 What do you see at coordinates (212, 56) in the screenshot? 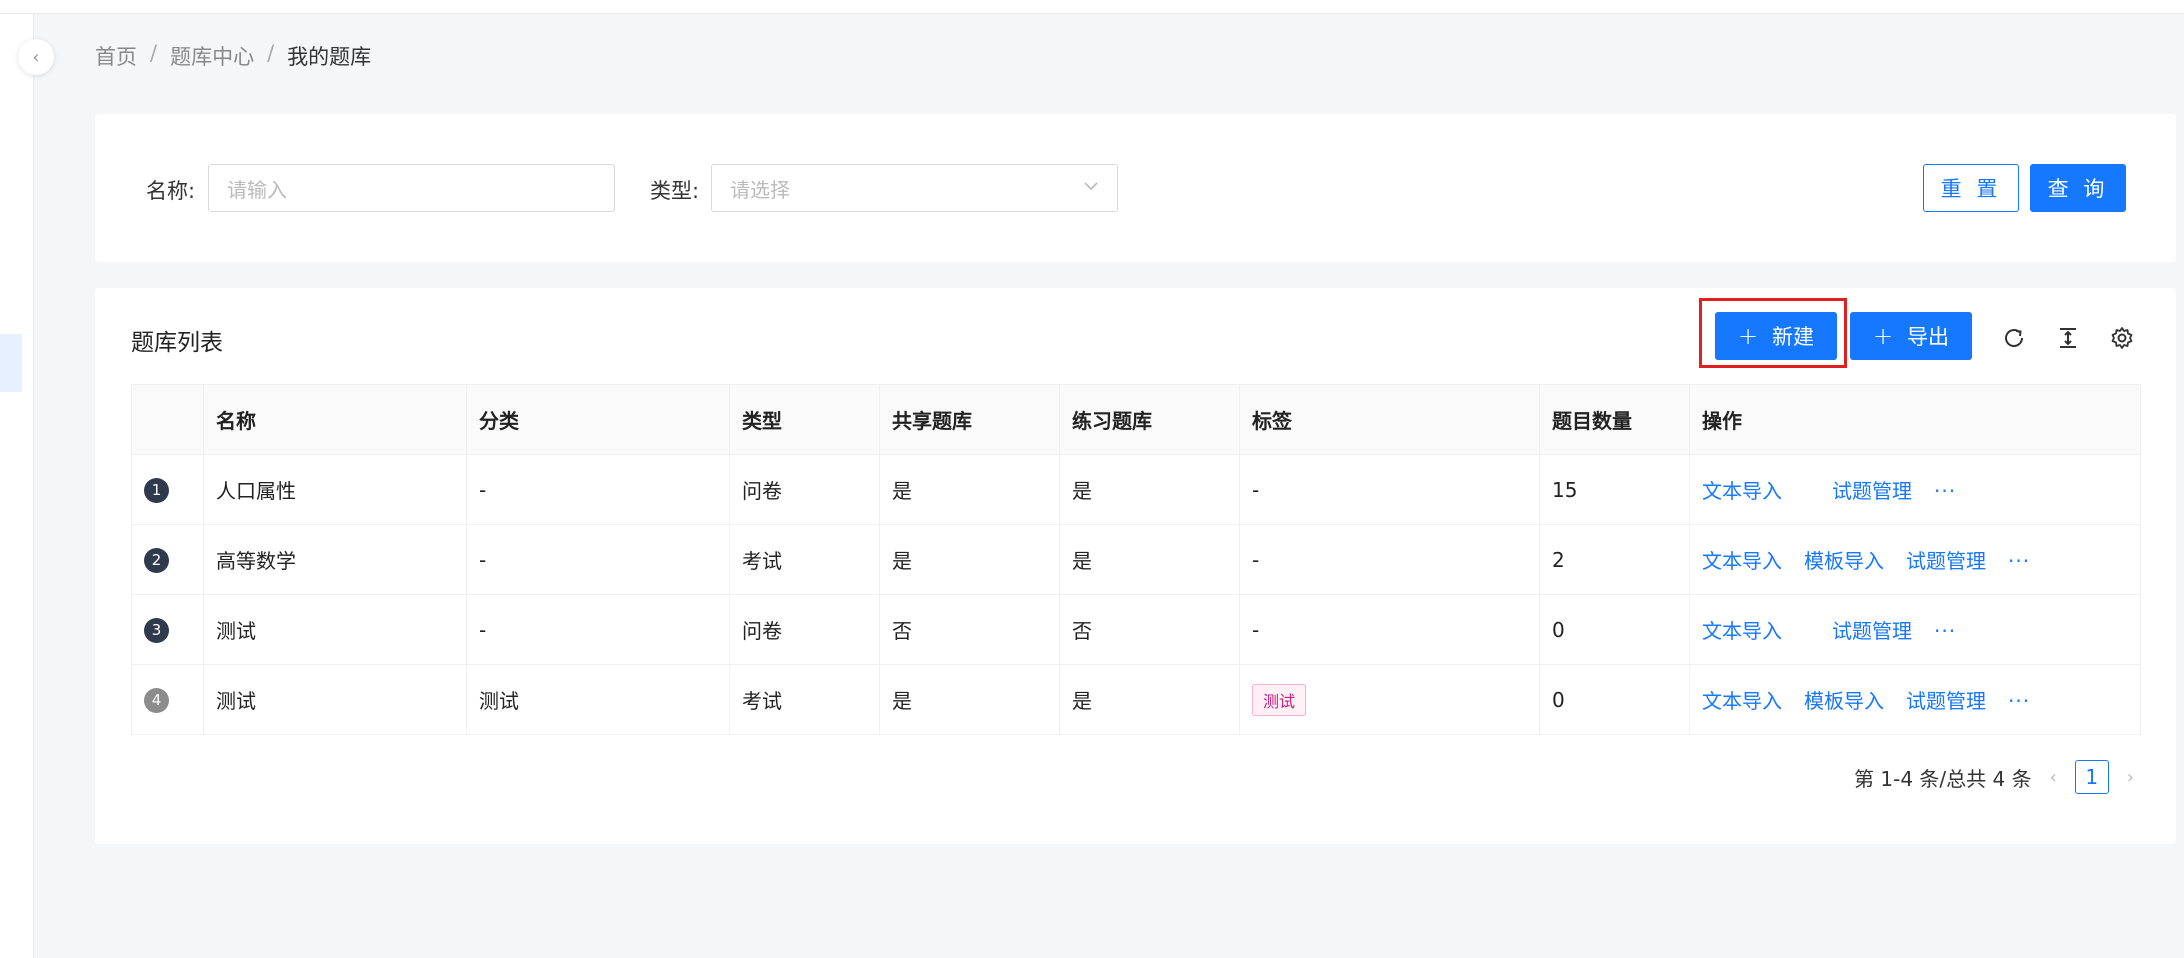
I see `breadcrumb-question-bank-center: 题库中心` at bounding box center [212, 56].